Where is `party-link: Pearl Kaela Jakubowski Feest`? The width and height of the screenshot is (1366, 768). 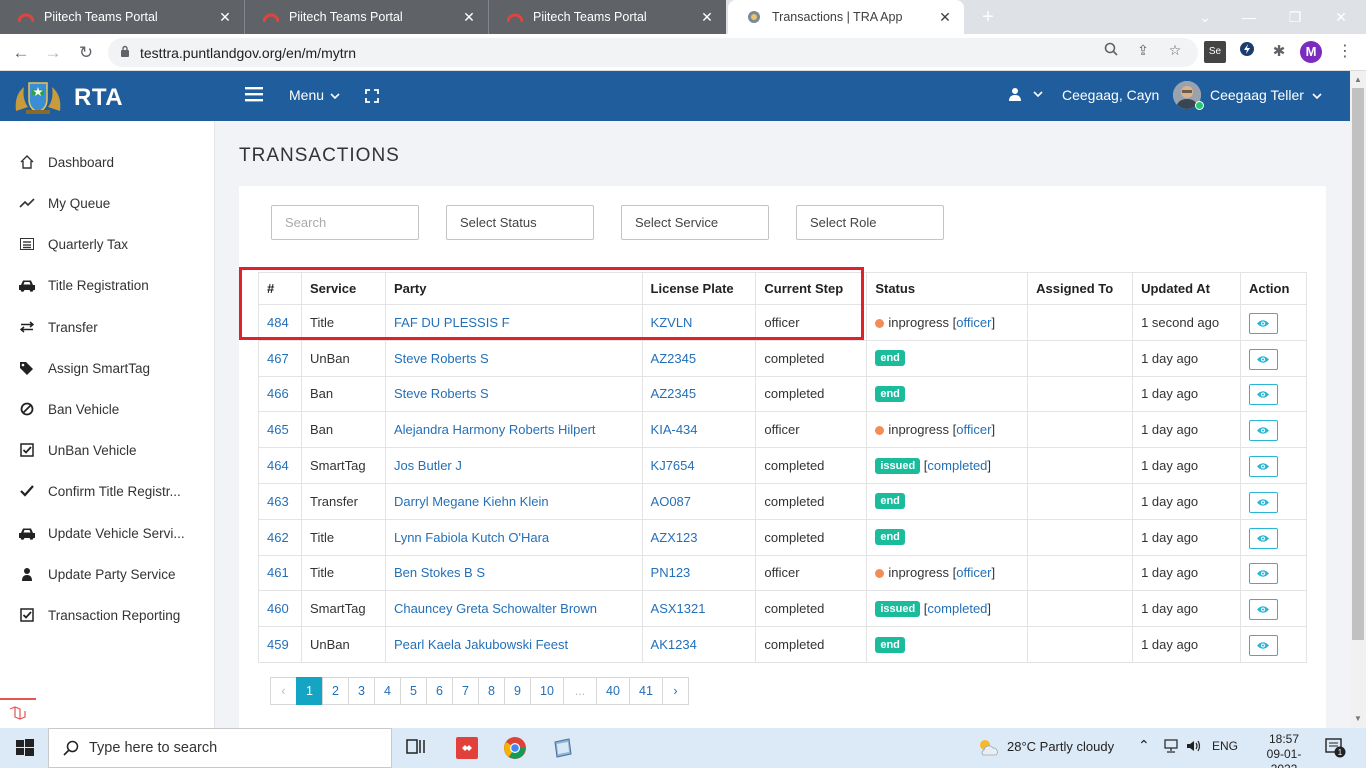 party-link: Pearl Kaela Jakubowski Feest is located at coordinates (481, 644).